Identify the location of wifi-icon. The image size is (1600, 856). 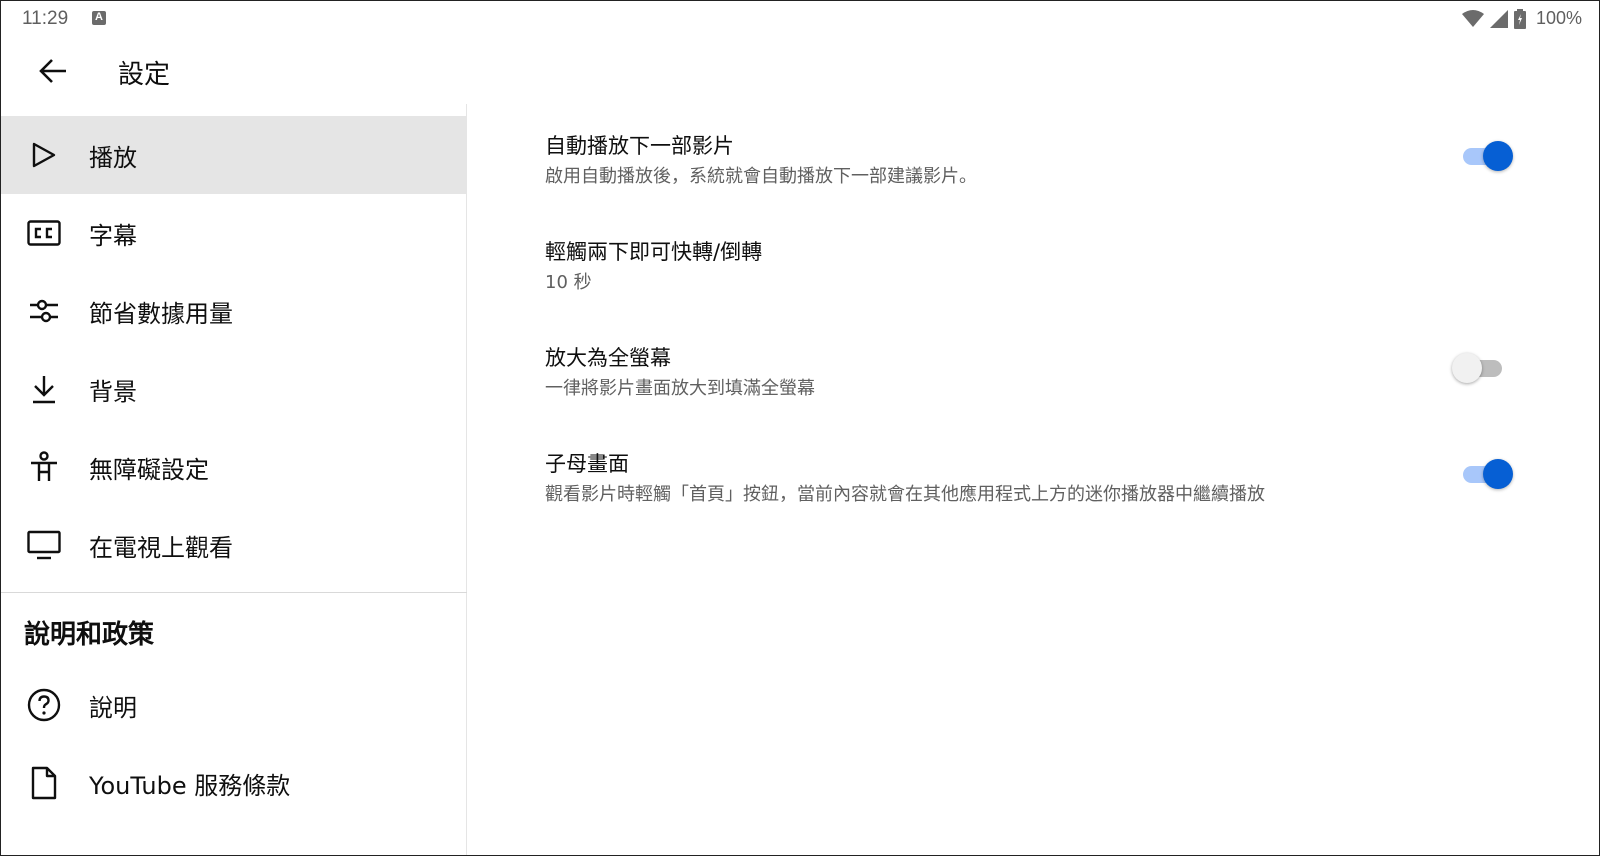
(1472, 18).